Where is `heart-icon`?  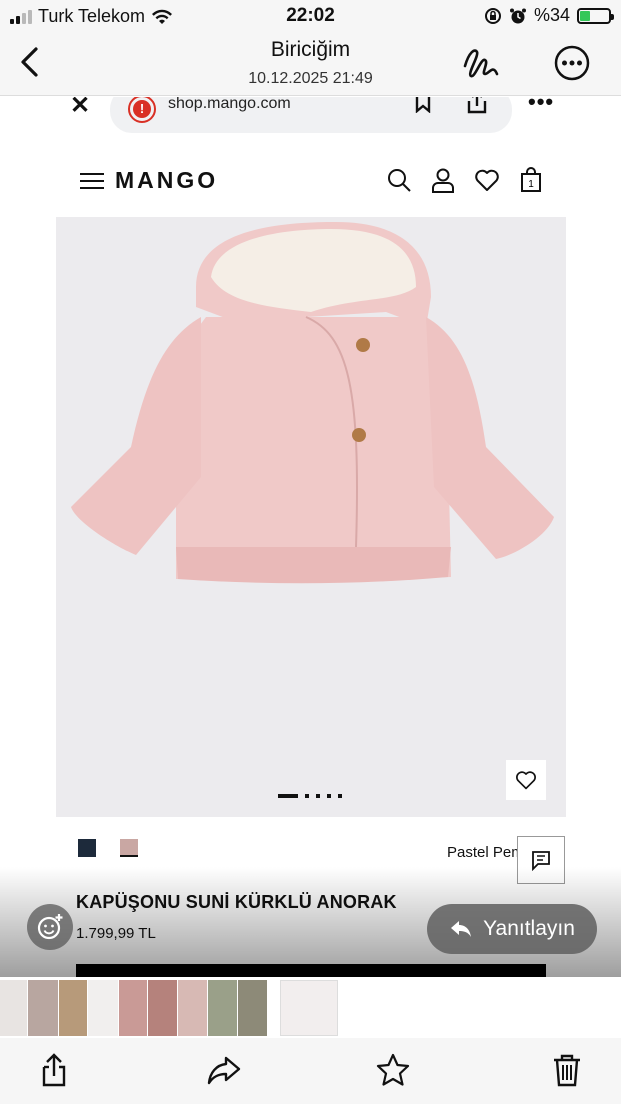
heart-icon is located at coordinates (487, 180).